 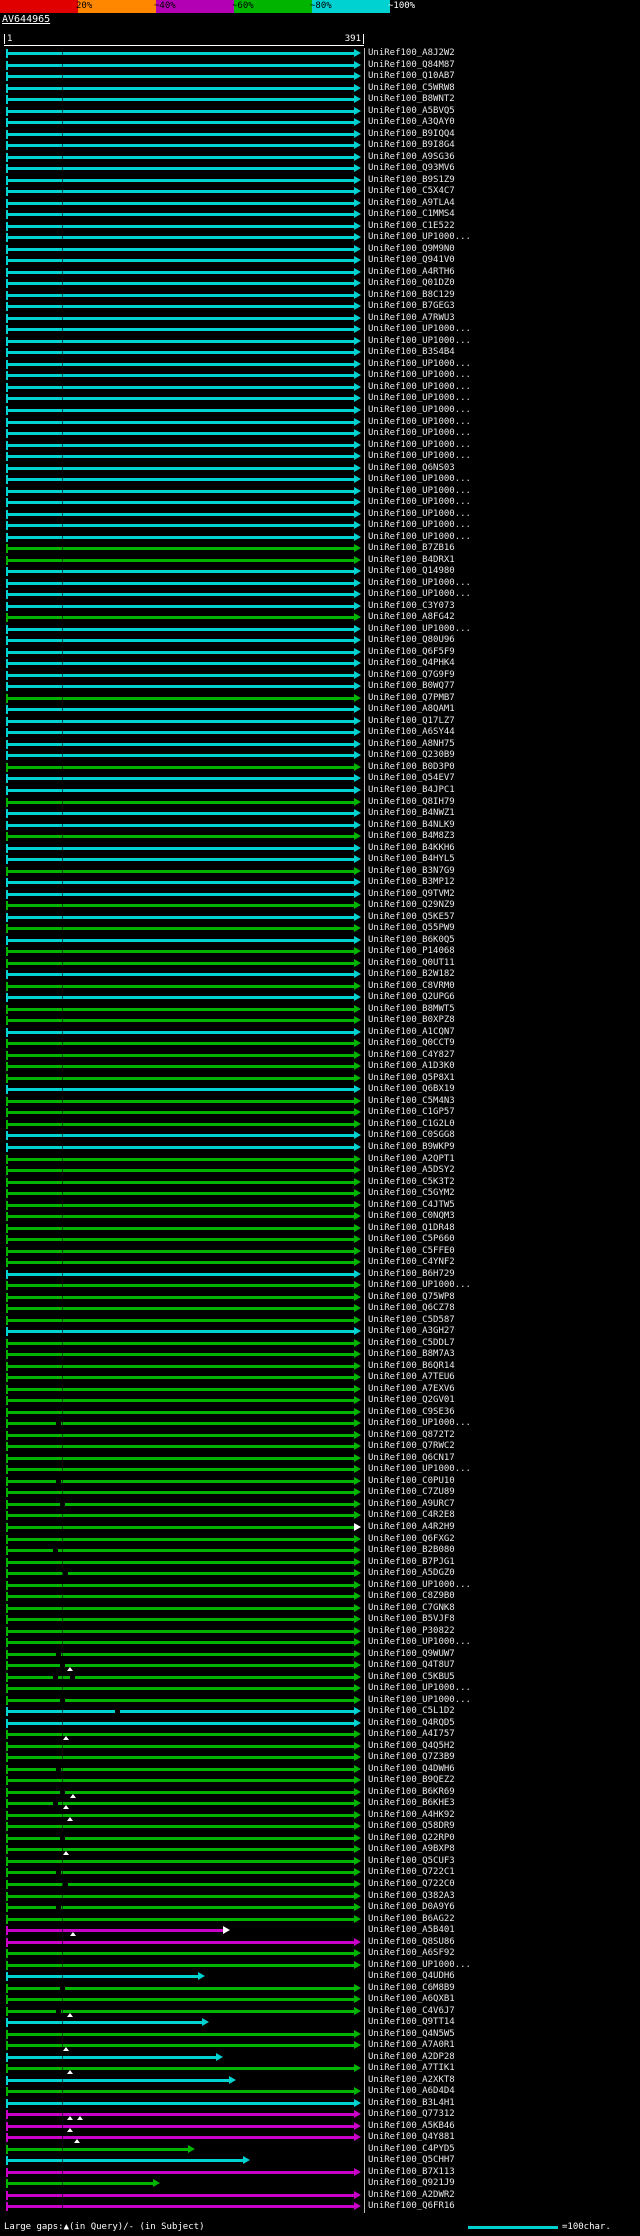 What do you see at coordinates (409, 1574) in the screenshot?
I see `hit-label: UniRef100_A5DGZ0` at bounding box center [409, 1574].